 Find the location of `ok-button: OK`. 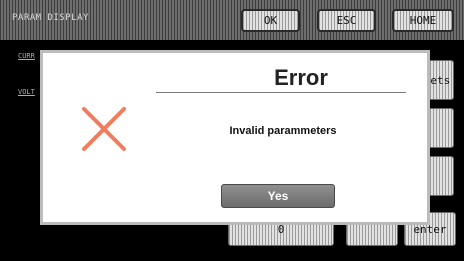

ok-button: OK is located at coordinates (270, 20).